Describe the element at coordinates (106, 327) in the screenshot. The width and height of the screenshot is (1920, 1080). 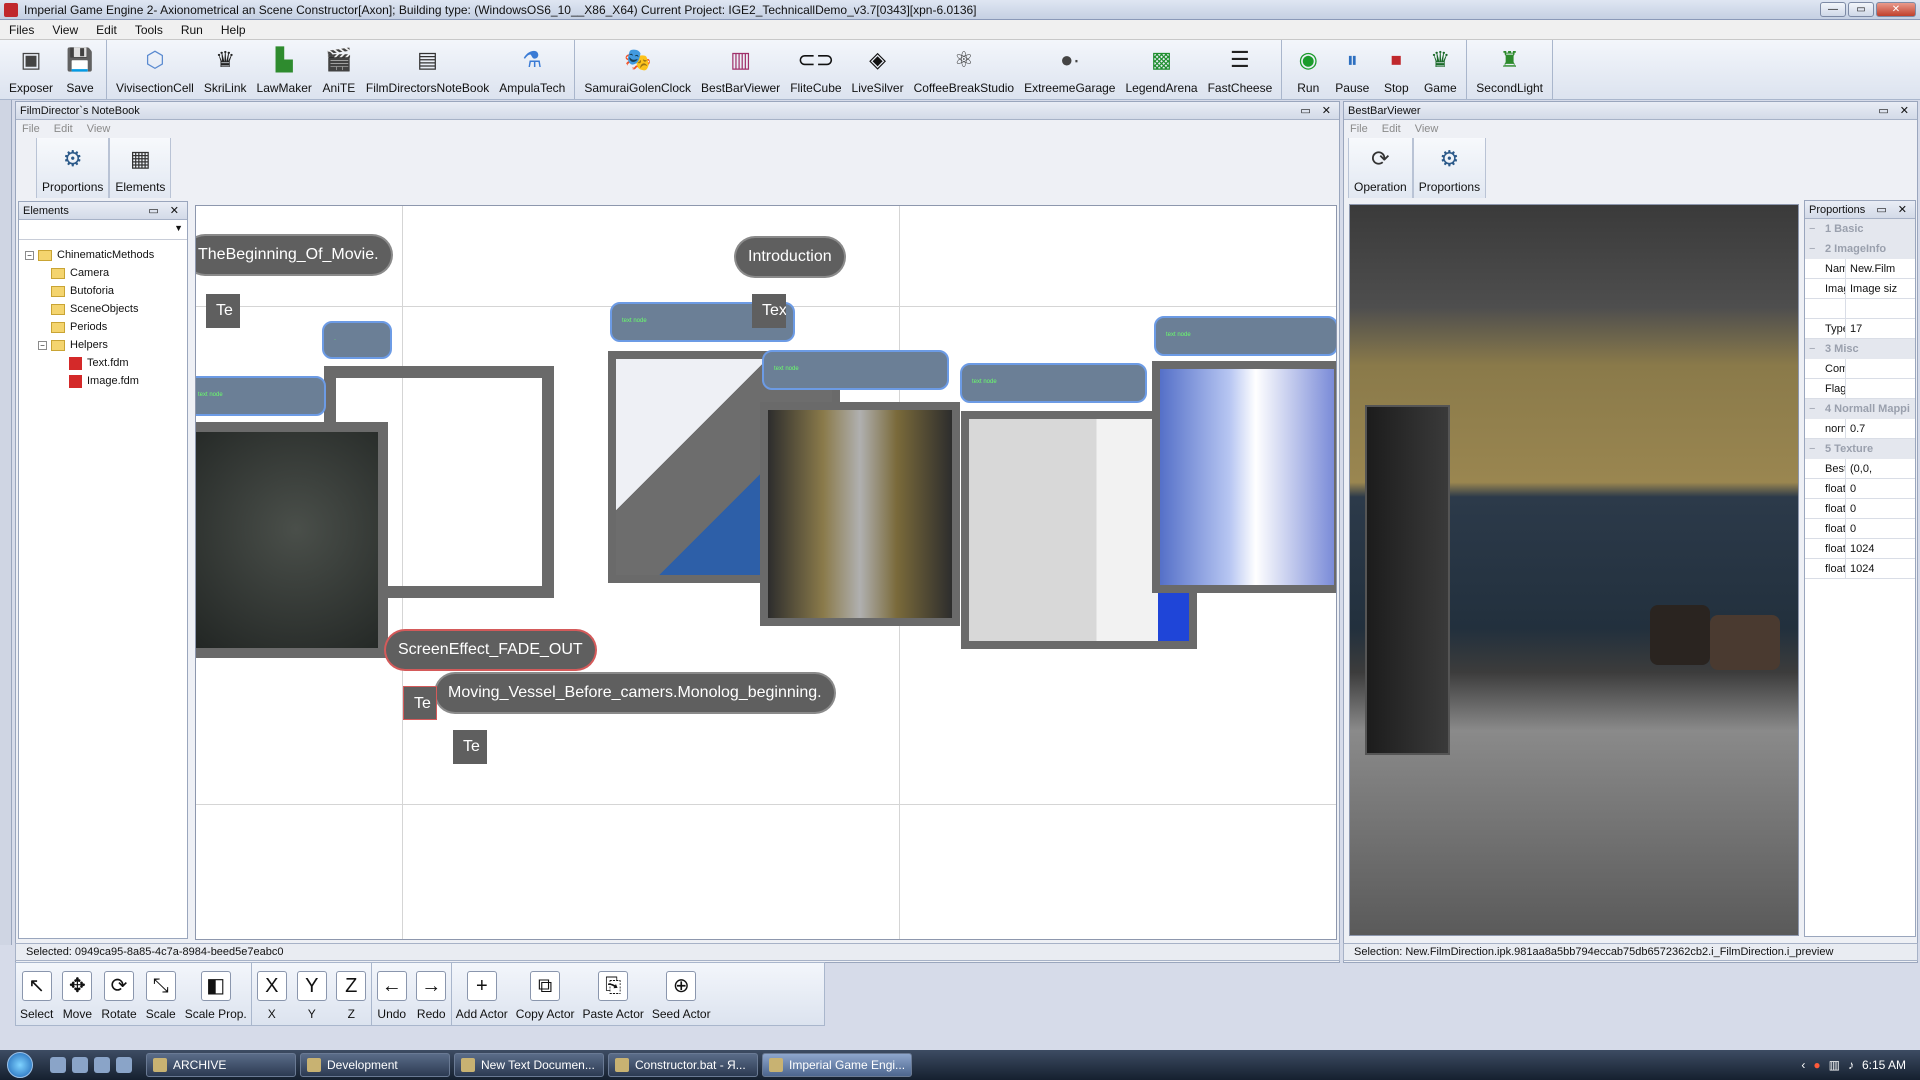
I see `tree-node: Periods` at that location.